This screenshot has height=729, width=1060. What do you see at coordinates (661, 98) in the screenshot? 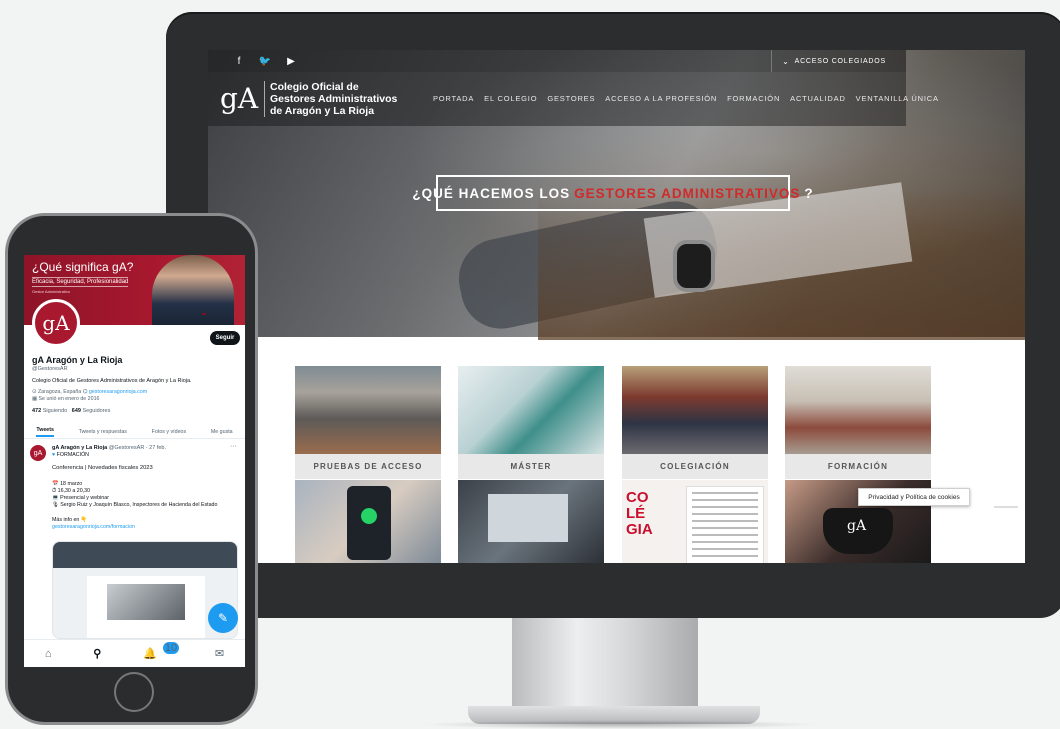
I see `menu-item-acceso-profesion: ACCESO A LA PROFESIÓN` at bounding box center [661, 98].